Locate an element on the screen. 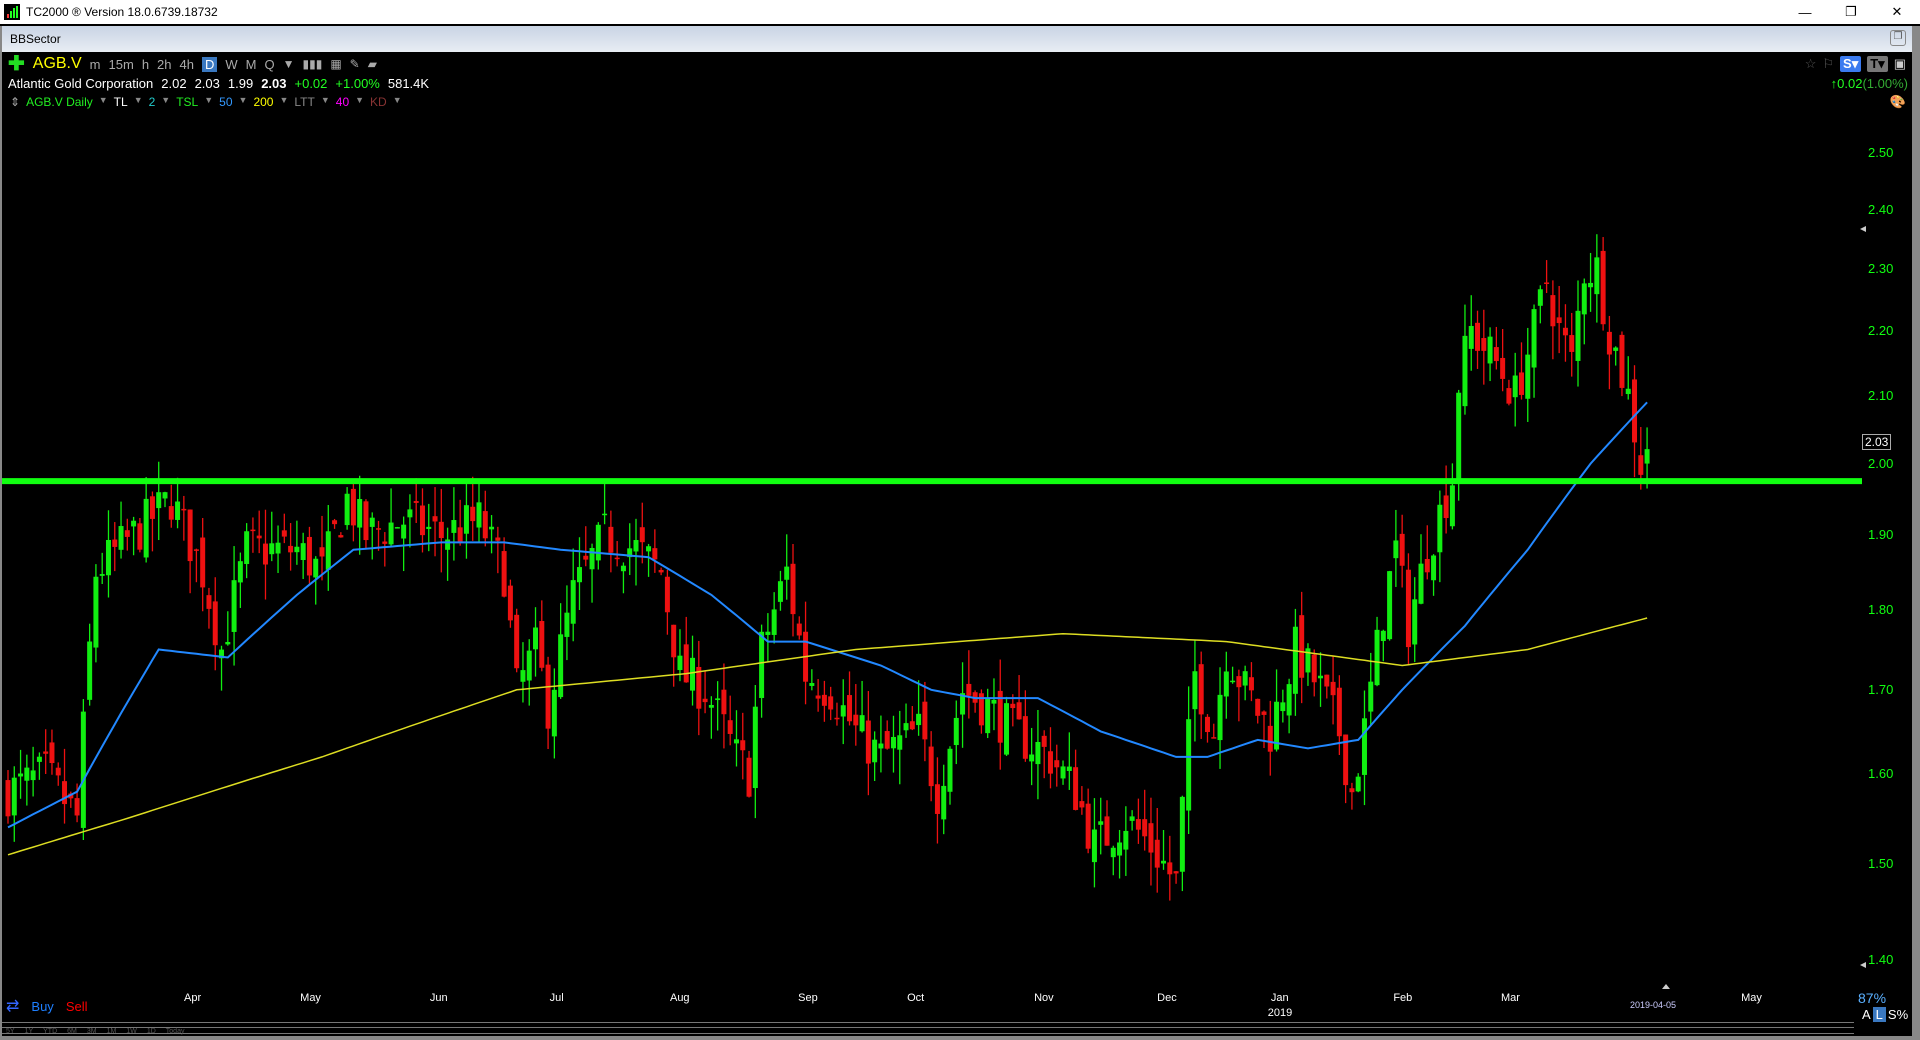 The width and height of the screenshot is (1920, 1040). timeframe-15m: 15m is located at coordinates (121, 64).